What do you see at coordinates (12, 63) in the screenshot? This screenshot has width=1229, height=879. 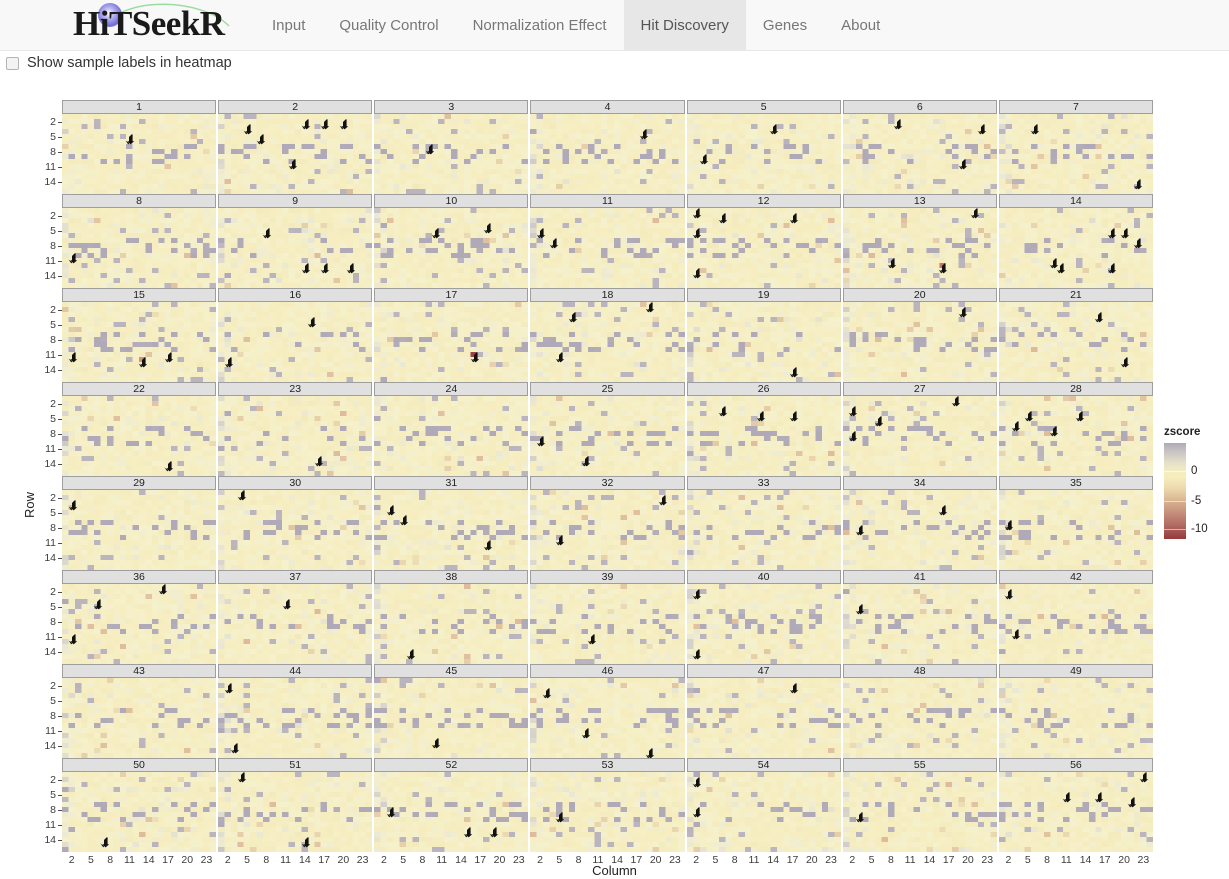 I see `show-sample-labels-checkbox` at bounding box center [12, 63].